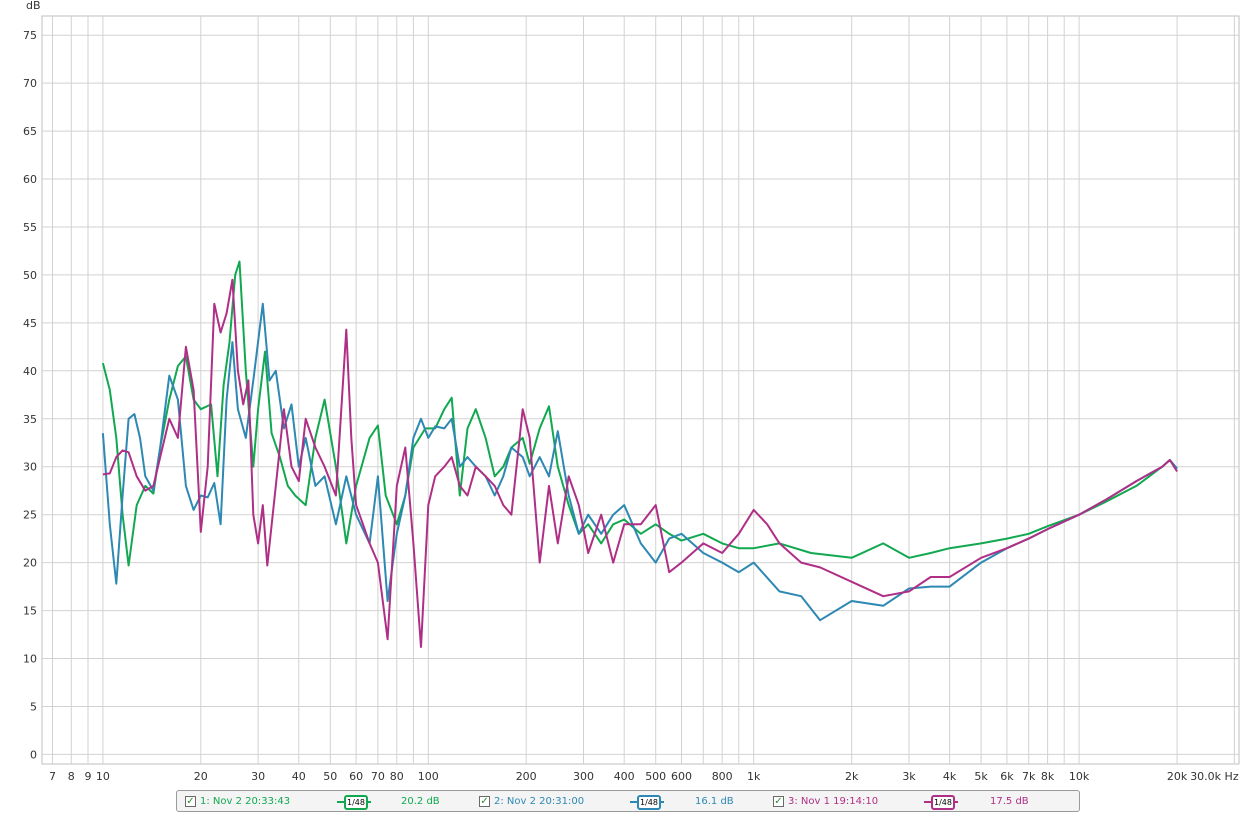 The image size is (1259, 815). I want to click on y-tick-label: 40, so click(30, 371).